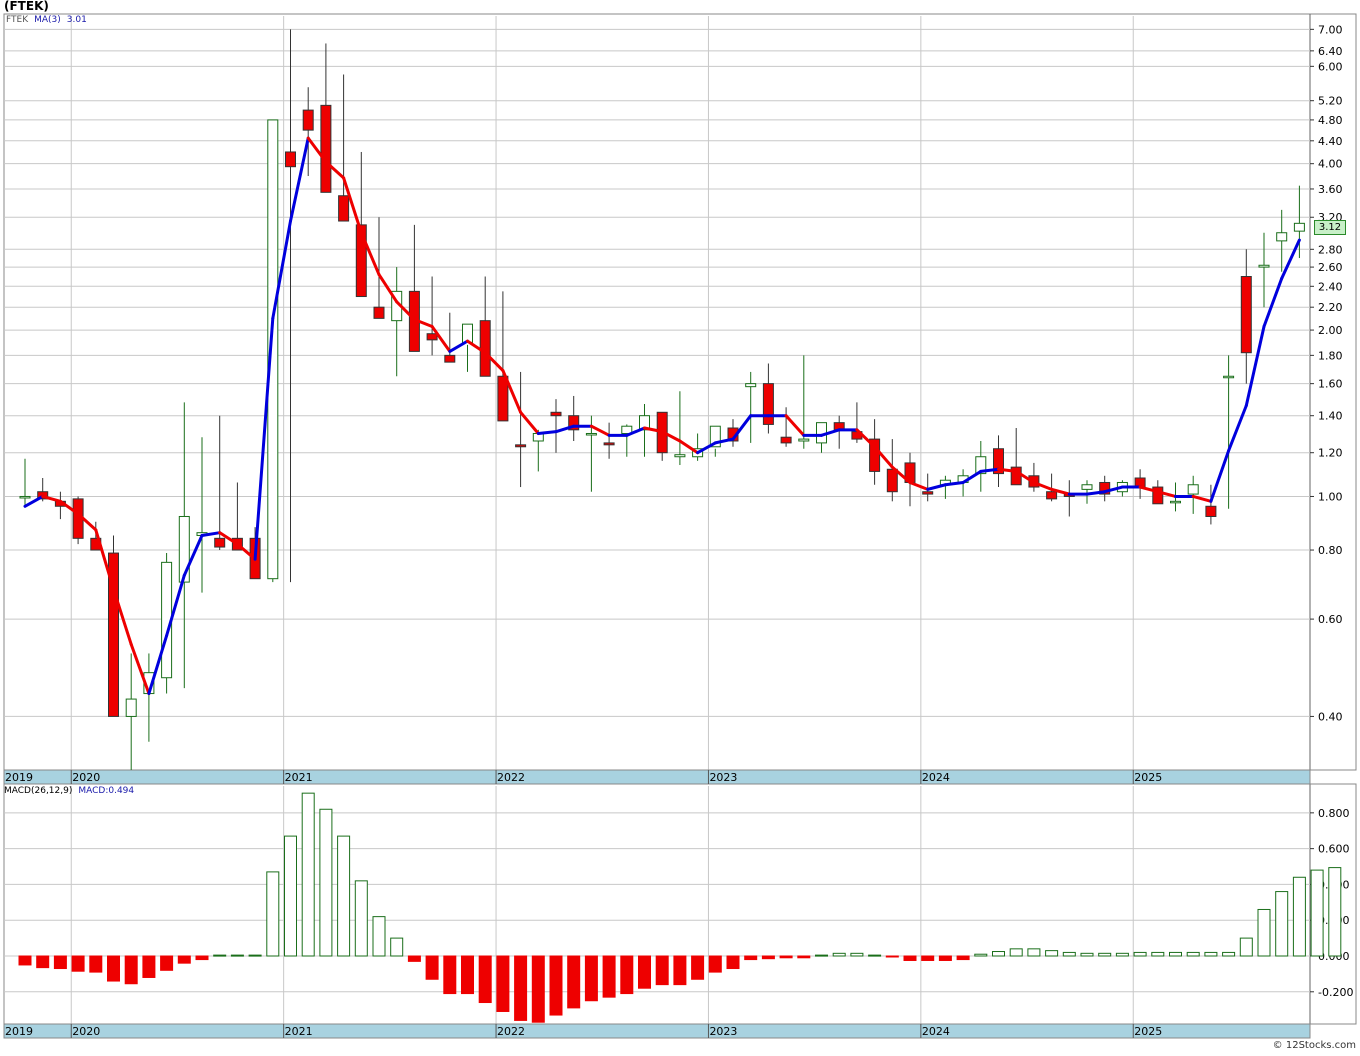 Image resolution: width=1360 pixels, height=1056 pixels. Describe the element at coordinates (1330, 330) in the screenshot. I see `price-tick-label: 2.00` at that location.